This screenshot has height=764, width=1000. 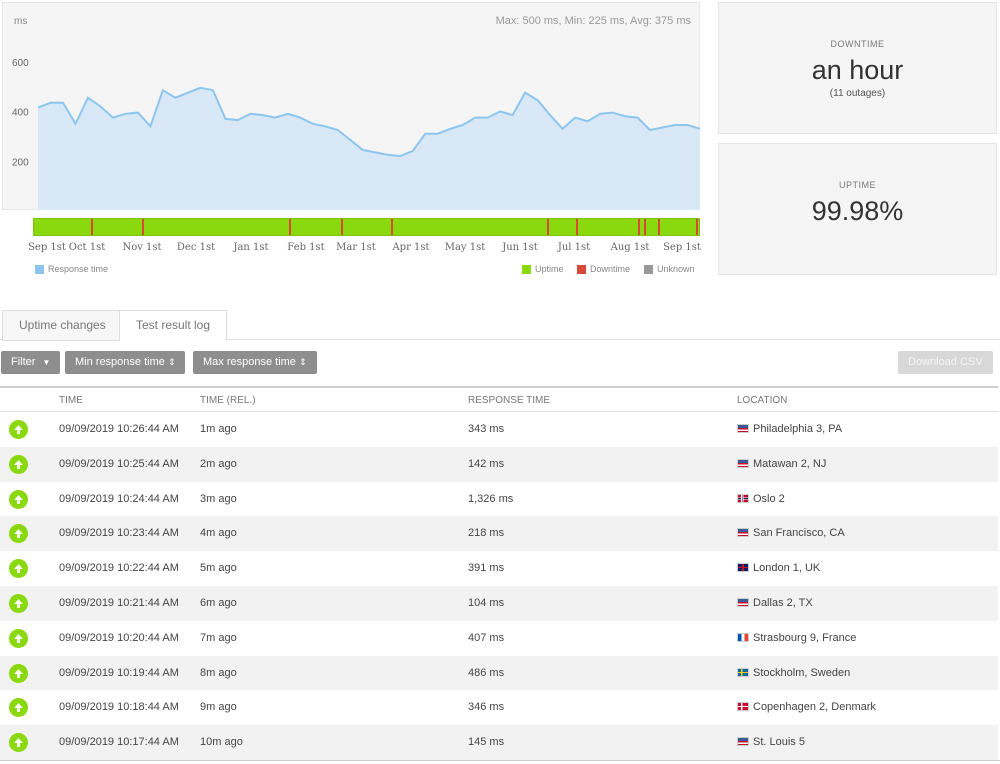 I want to click on filter-button: Filter ▼, so click(x=31, y=362).